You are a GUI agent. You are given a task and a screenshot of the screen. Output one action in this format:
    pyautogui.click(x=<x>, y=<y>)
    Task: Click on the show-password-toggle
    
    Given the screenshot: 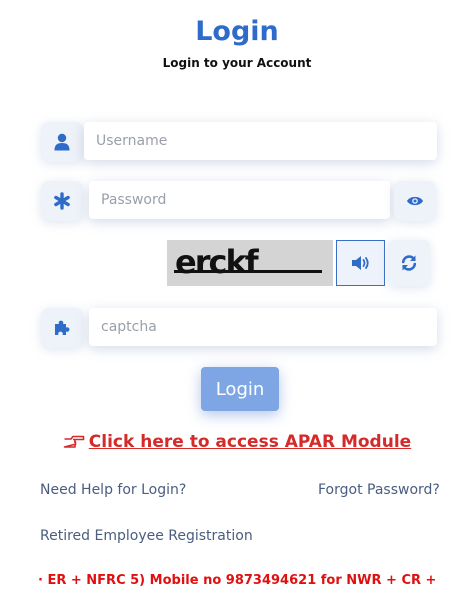 What is the action you would take?
    pyautogui.click(x=415, y=201)
    